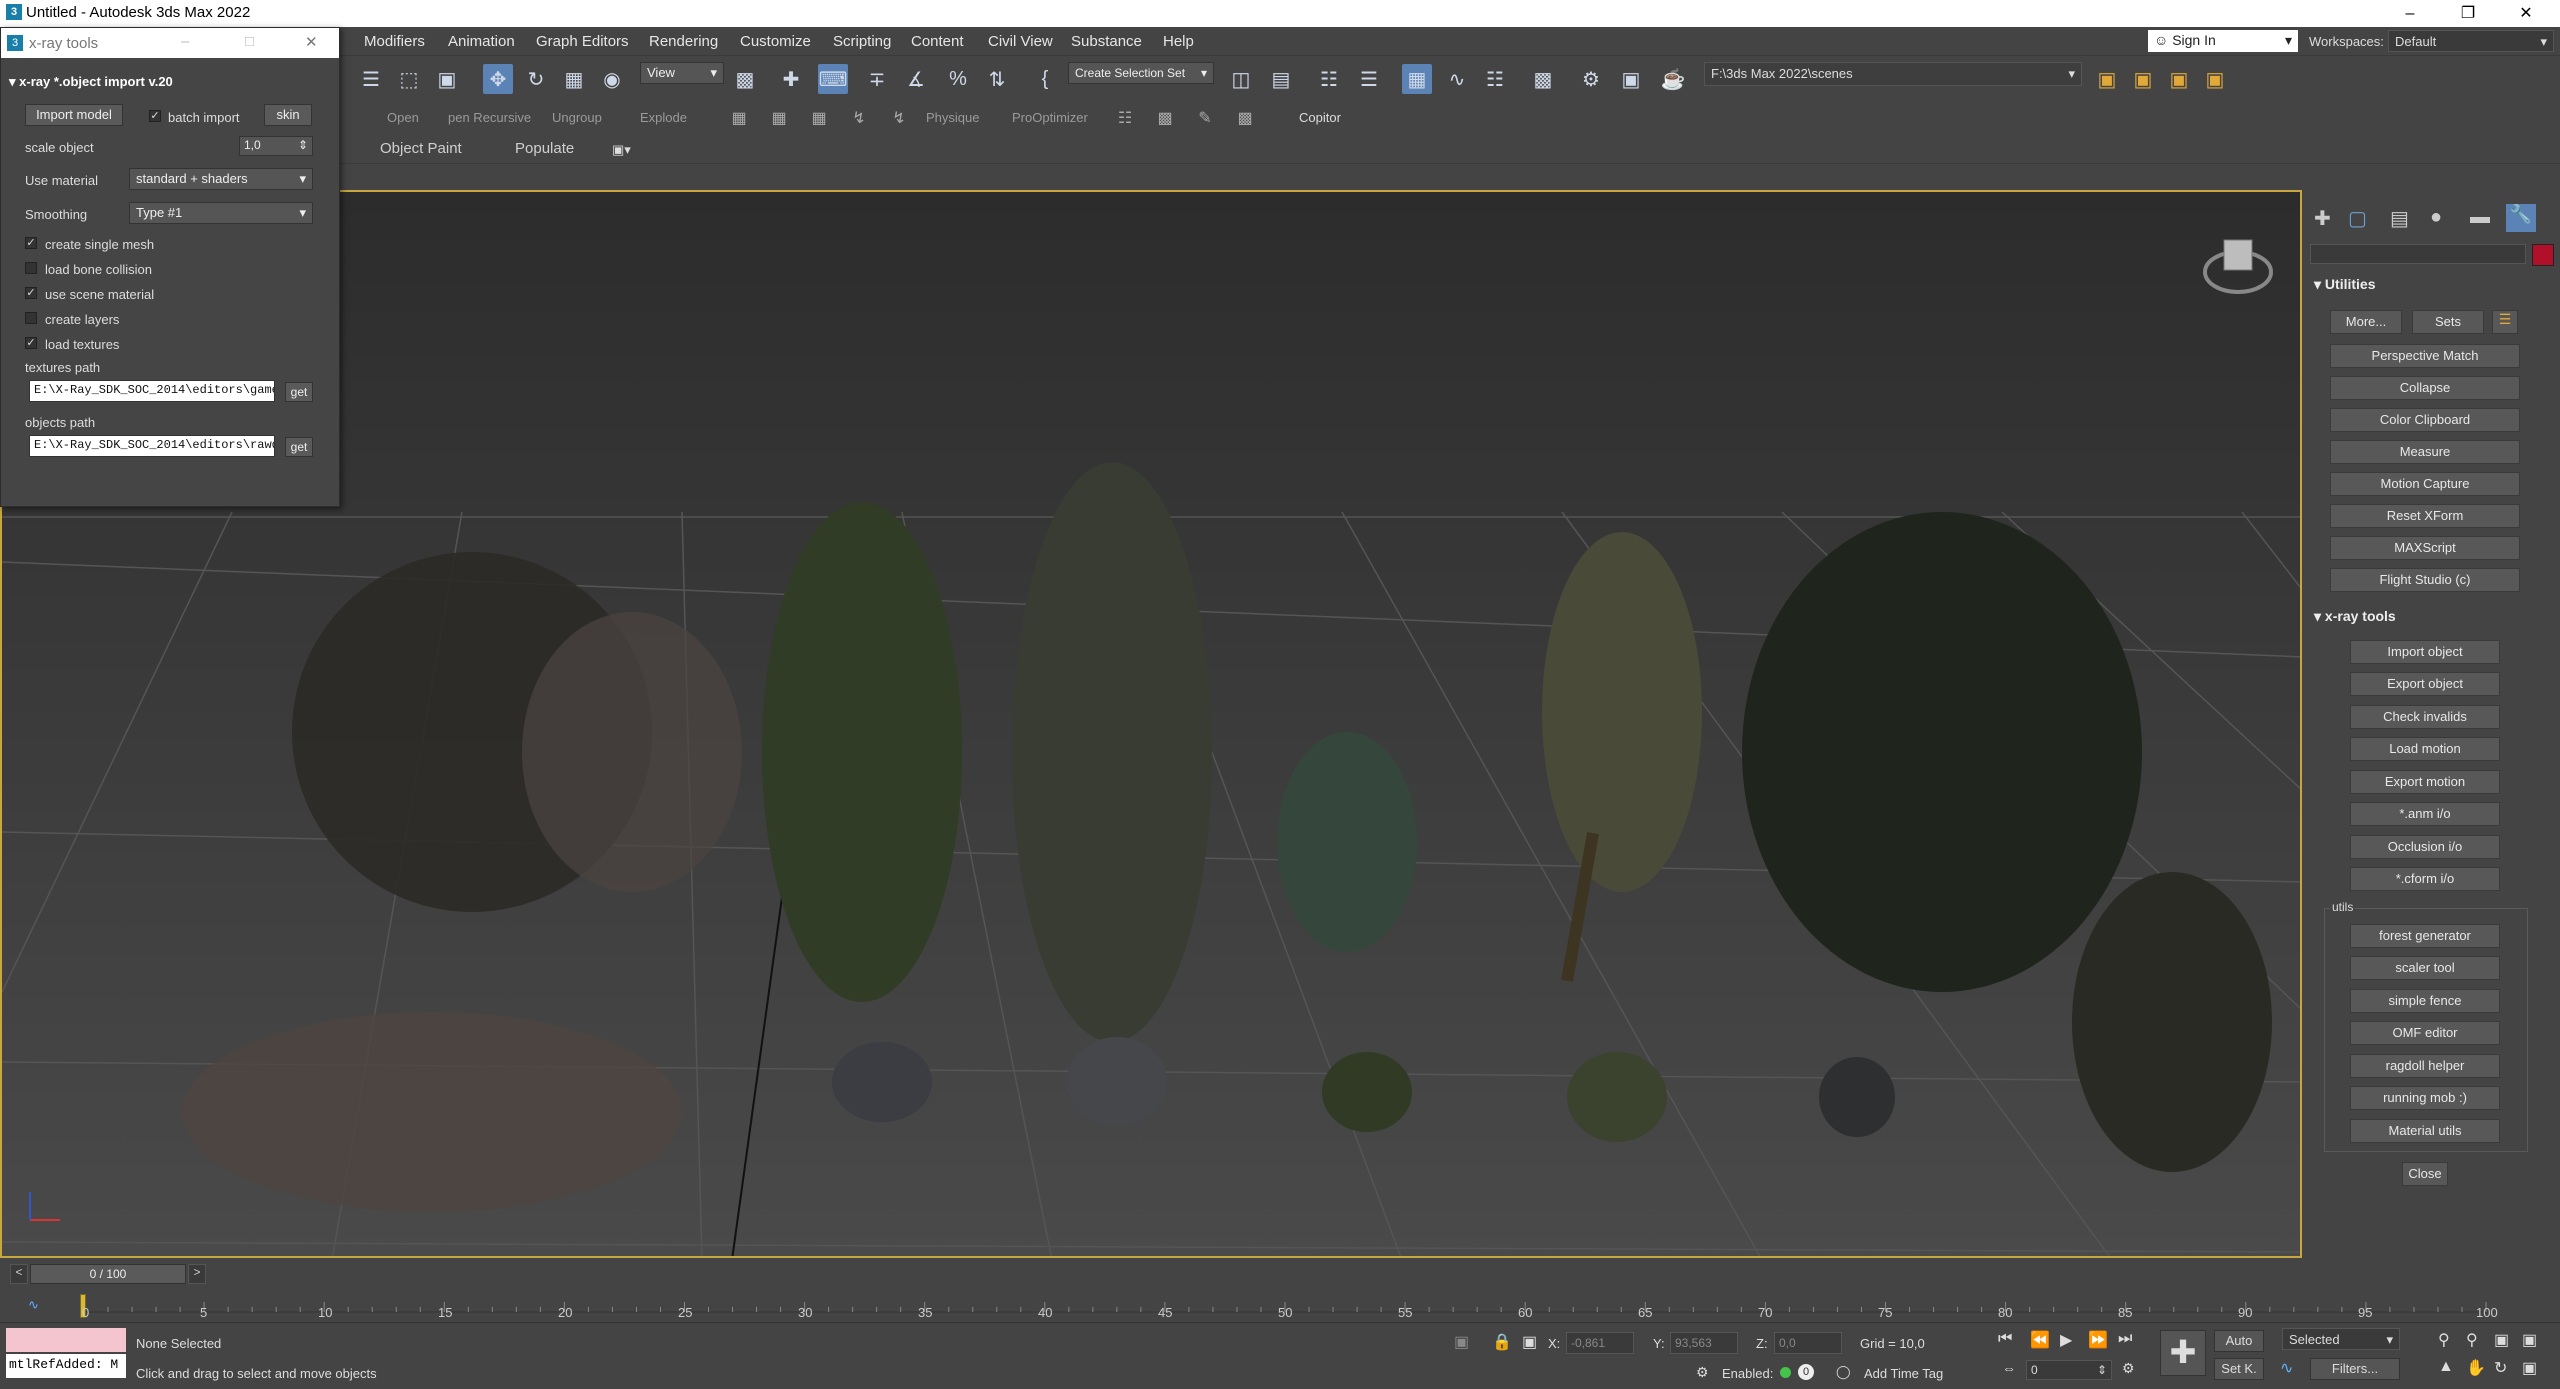 The height and width of the screenshot is (1389, 2560). Describe the element at coordinates (1141, 73) in the screenshot. I see `selection-set-dropdown: Create Selection Set ▾` at that location.